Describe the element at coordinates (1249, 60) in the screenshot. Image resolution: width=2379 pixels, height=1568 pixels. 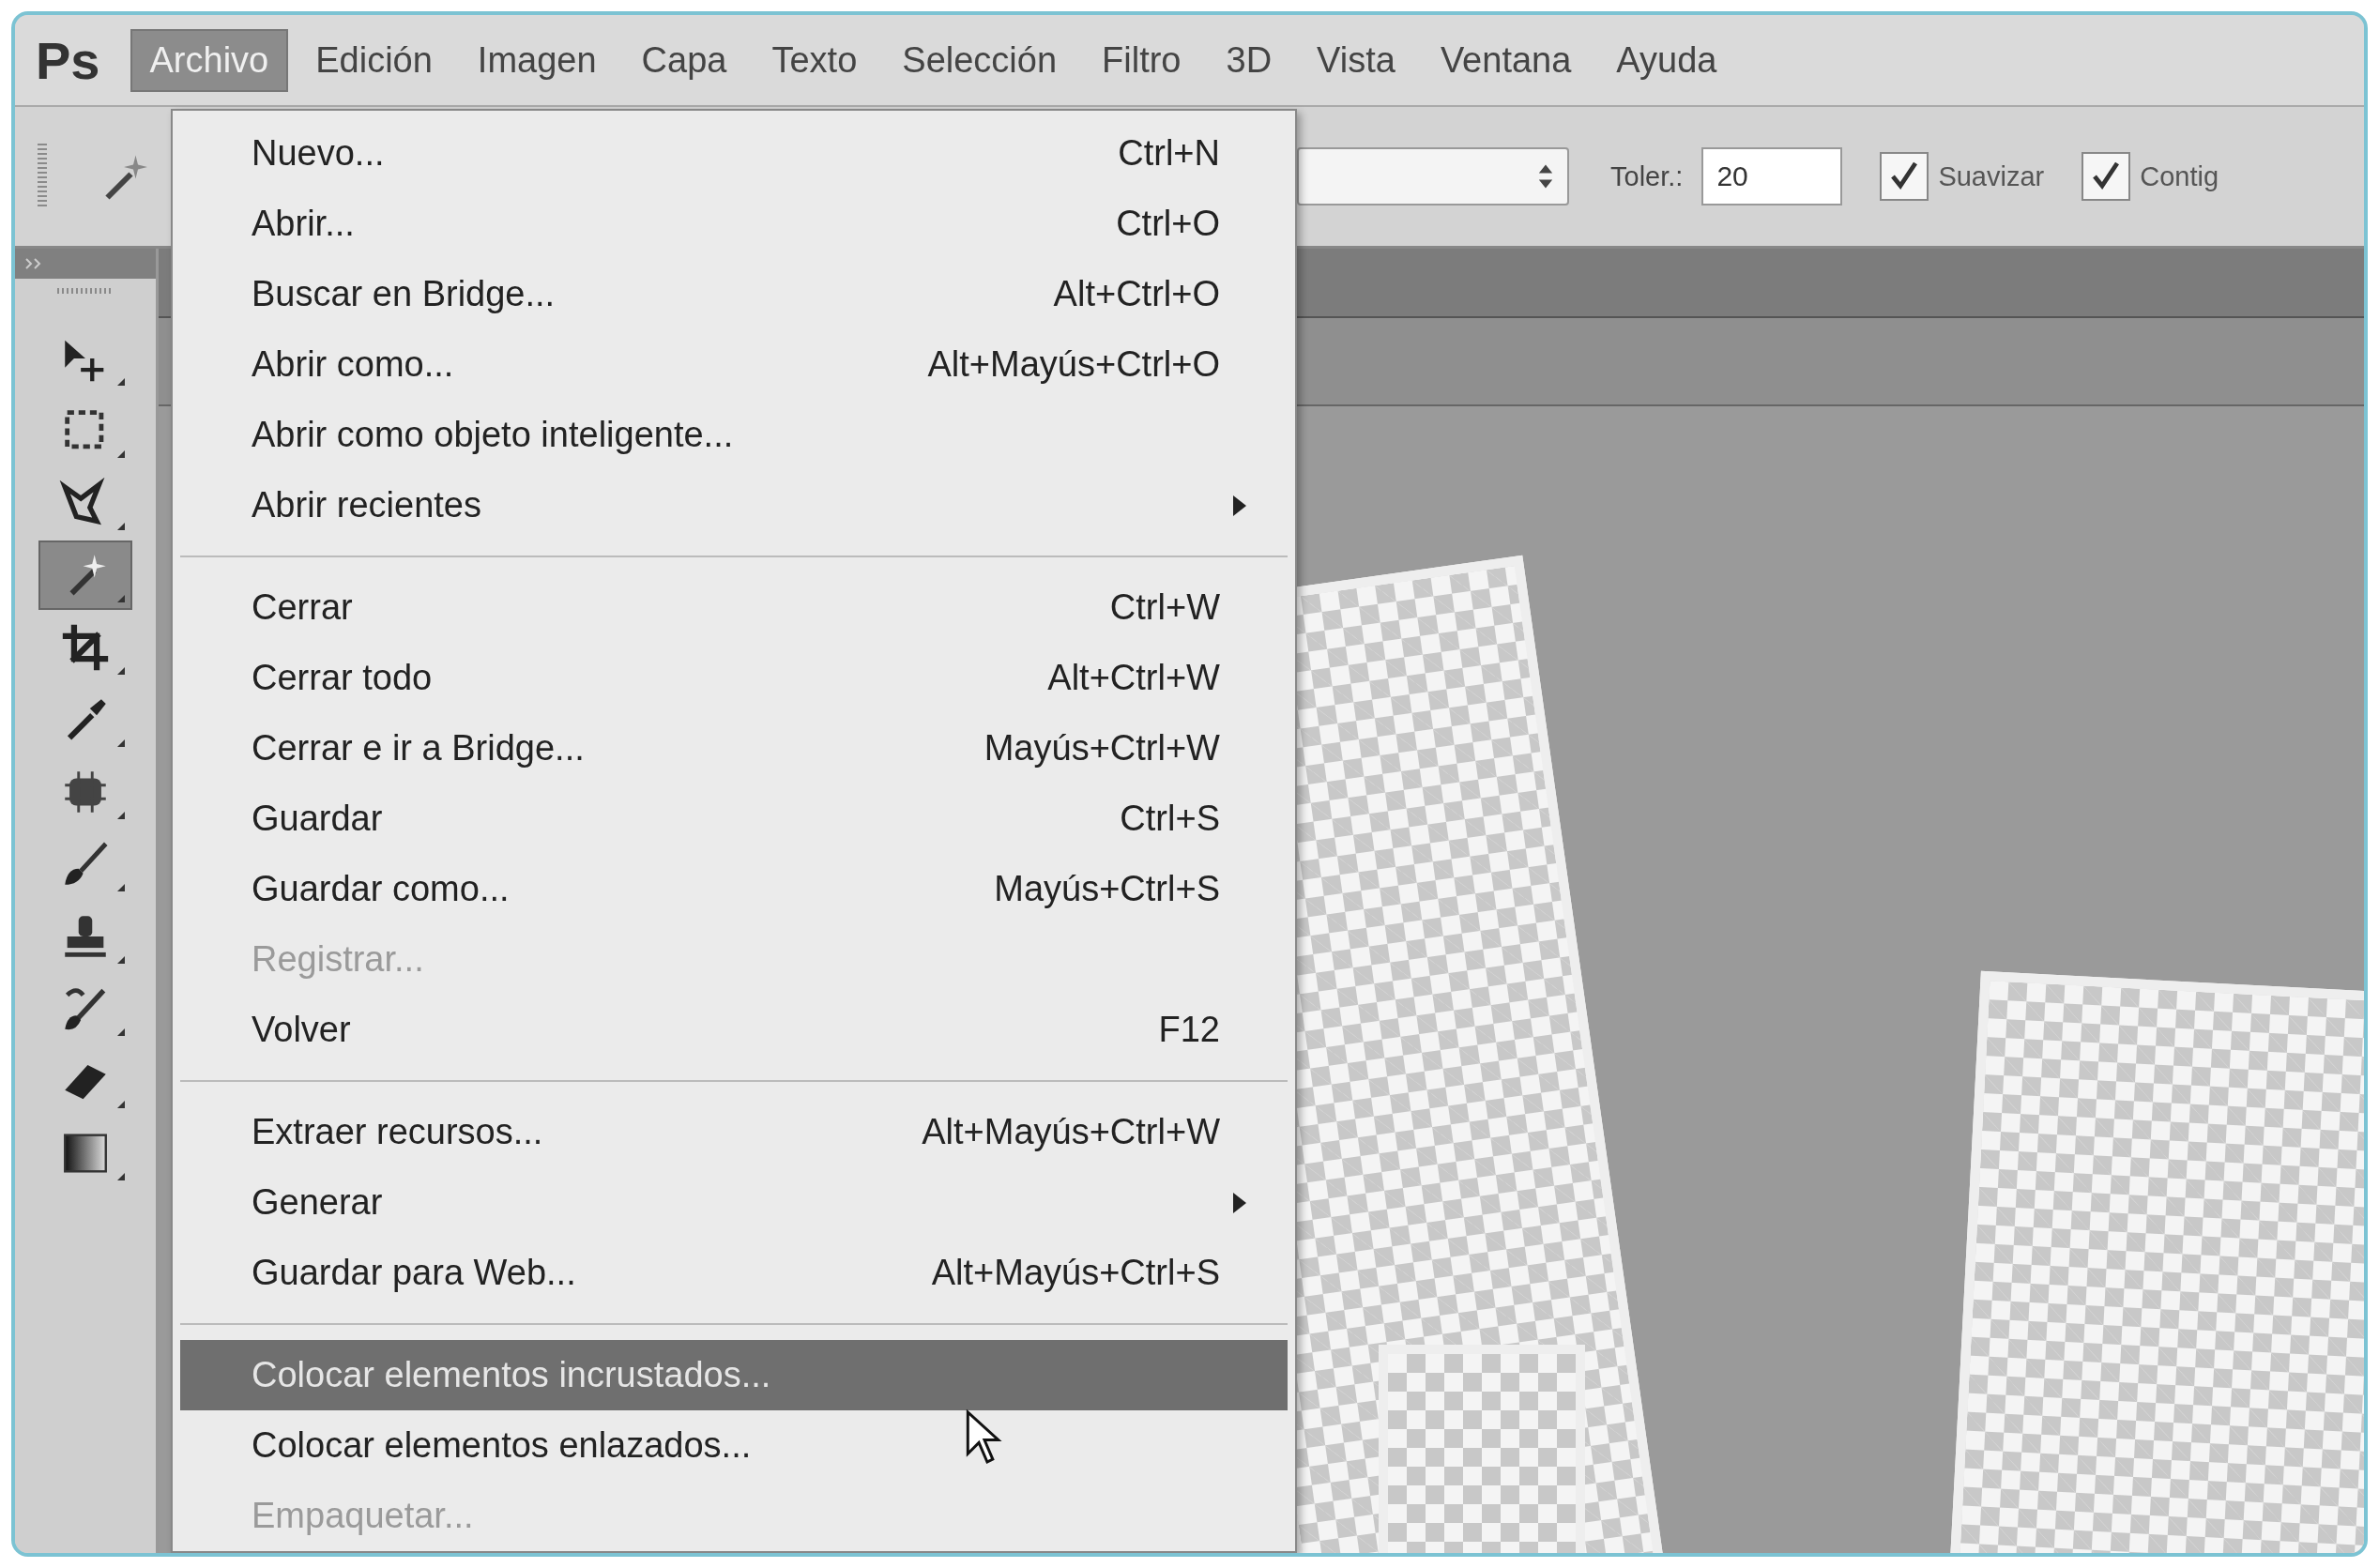
I see `menu-item: 3D` at that location.